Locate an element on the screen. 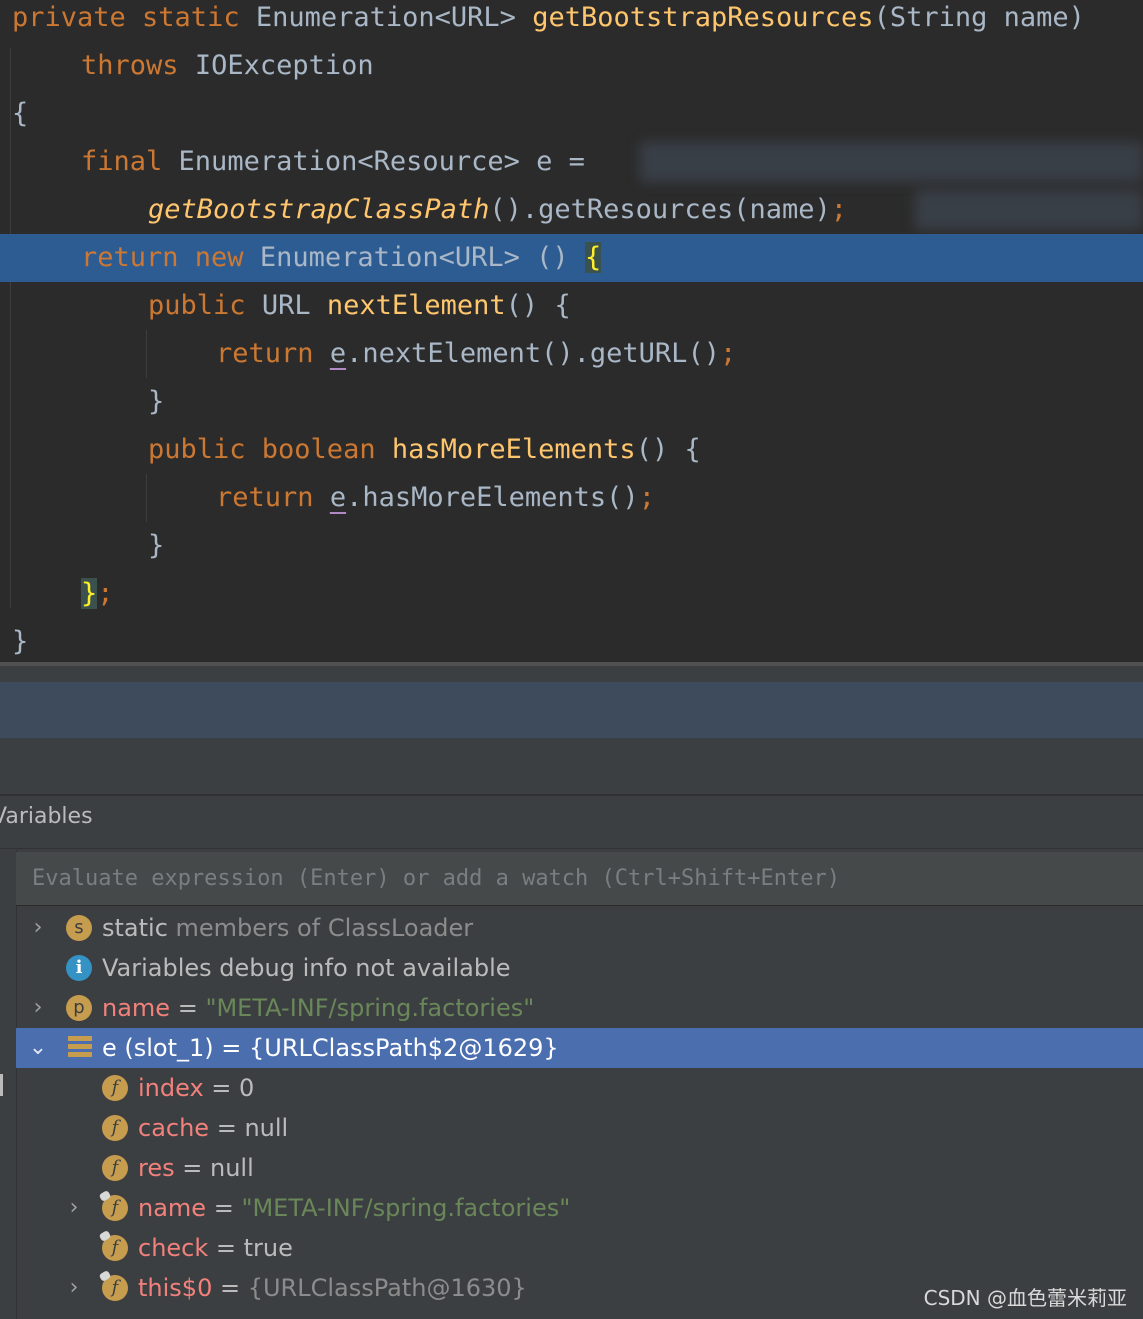 Image resolution: width=1143 pixels, height=1319 pixels. row-label: this$0 = {URLClassPath@1630} is located at coordinates (332, 1288).